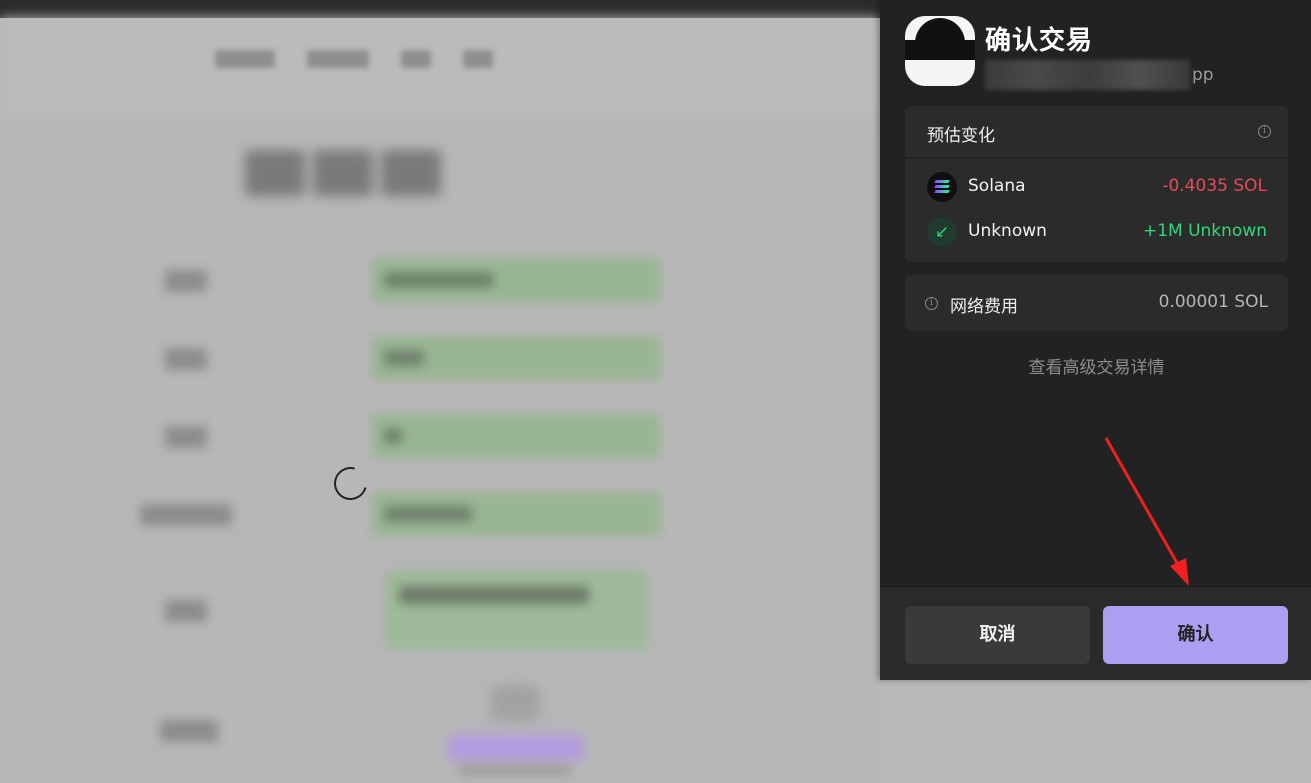  What do you see at coordinates (1214, 186) in the screenshot?
I see `asset-change: -0.4035 SOL` at bounding box center [1214, 186].